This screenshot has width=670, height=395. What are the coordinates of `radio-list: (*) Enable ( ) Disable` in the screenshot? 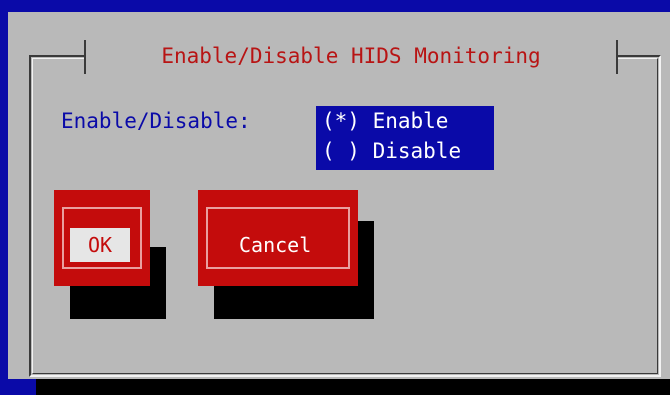 It's located at (405, 138).